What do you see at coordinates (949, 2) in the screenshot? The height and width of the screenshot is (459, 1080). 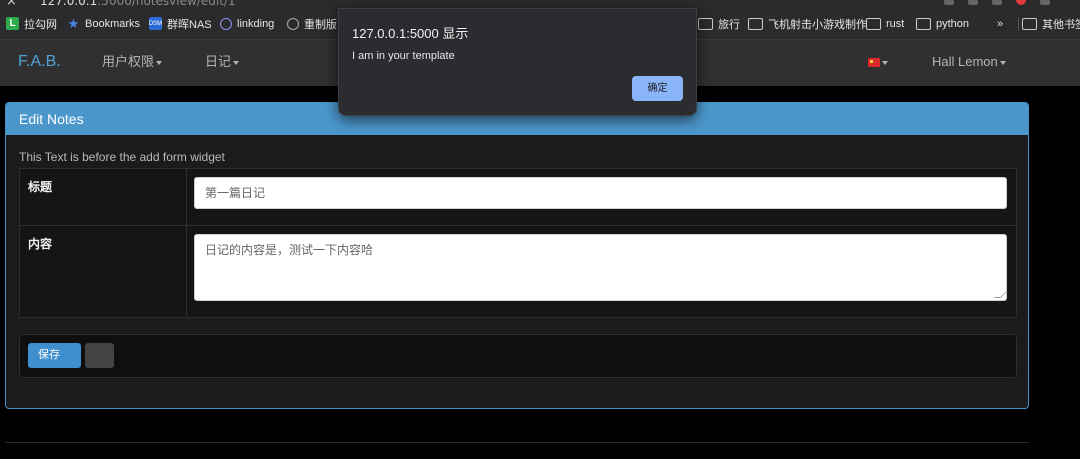 I see `search-icon` at bounding box center [949, 2].